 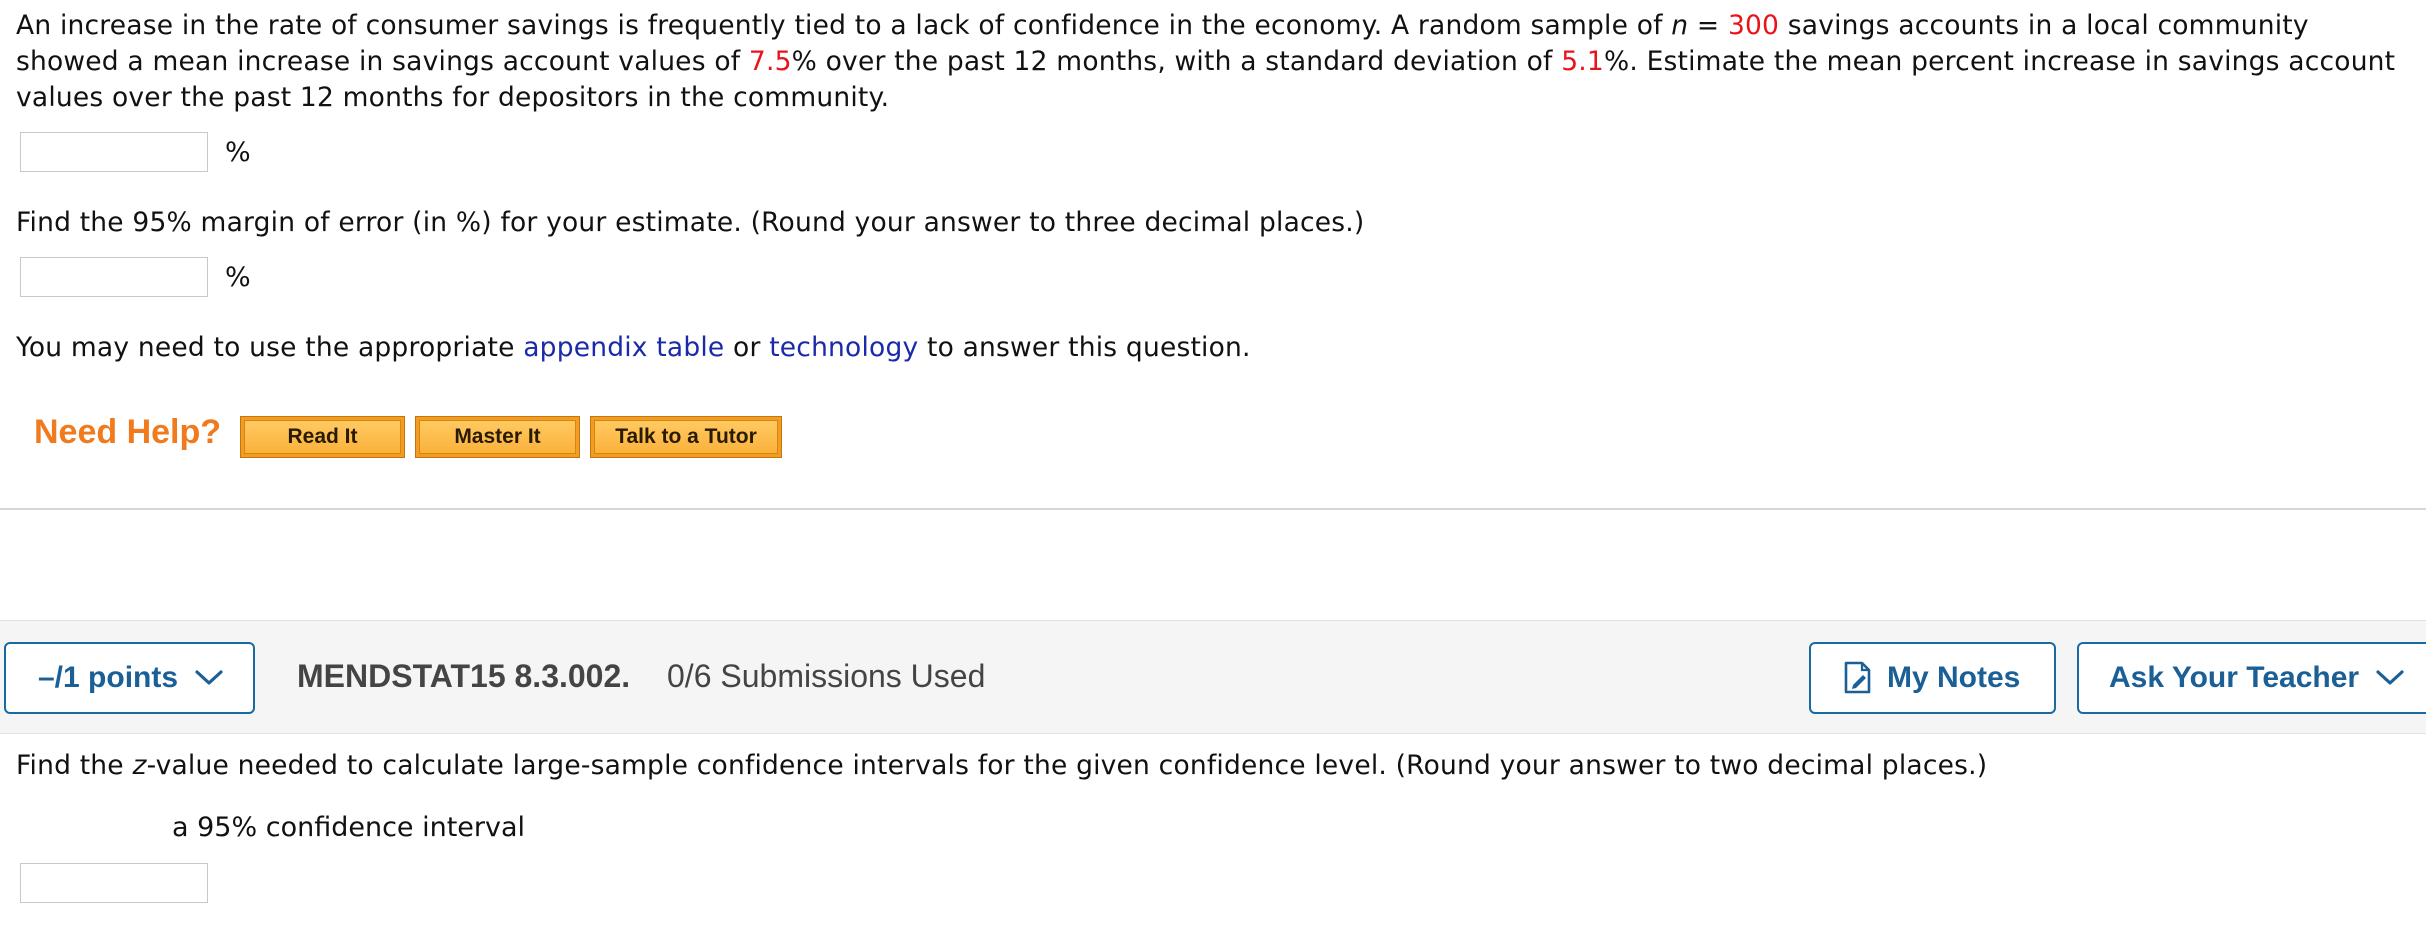 I want to click on my-notes-button: My Notes, so click(x=1932, y=678).